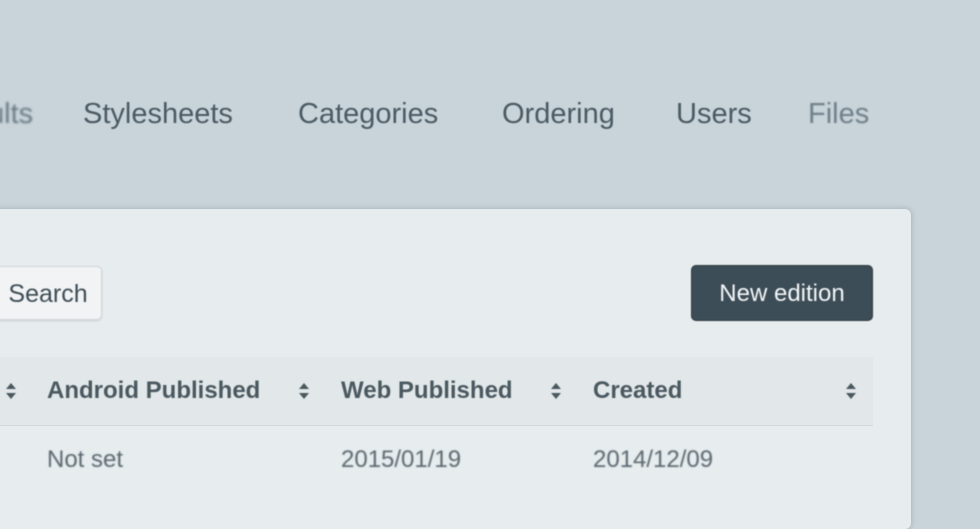  I want to click on table-header: Android Published Web Published Created, so click(436, 391).